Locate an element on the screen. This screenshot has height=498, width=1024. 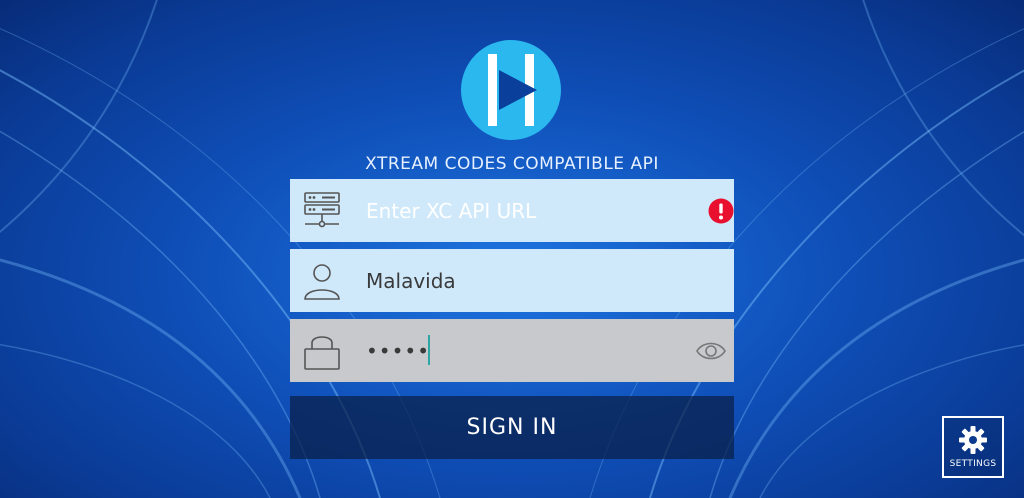
eye-icon is located at coordinates (711, 351).